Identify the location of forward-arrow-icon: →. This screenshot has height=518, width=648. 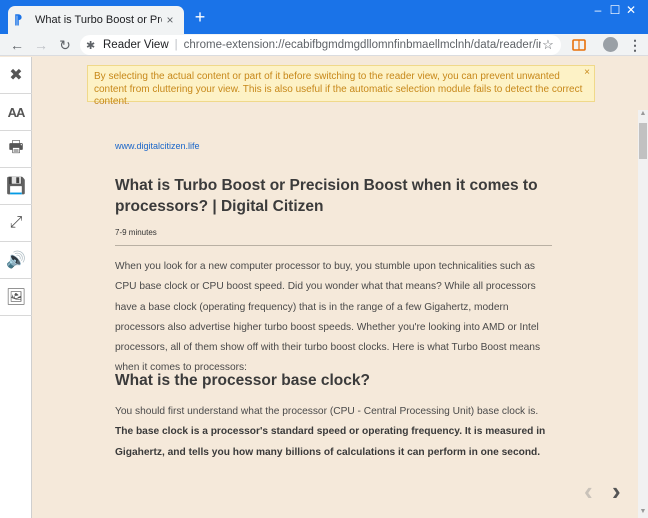
(41, 45).